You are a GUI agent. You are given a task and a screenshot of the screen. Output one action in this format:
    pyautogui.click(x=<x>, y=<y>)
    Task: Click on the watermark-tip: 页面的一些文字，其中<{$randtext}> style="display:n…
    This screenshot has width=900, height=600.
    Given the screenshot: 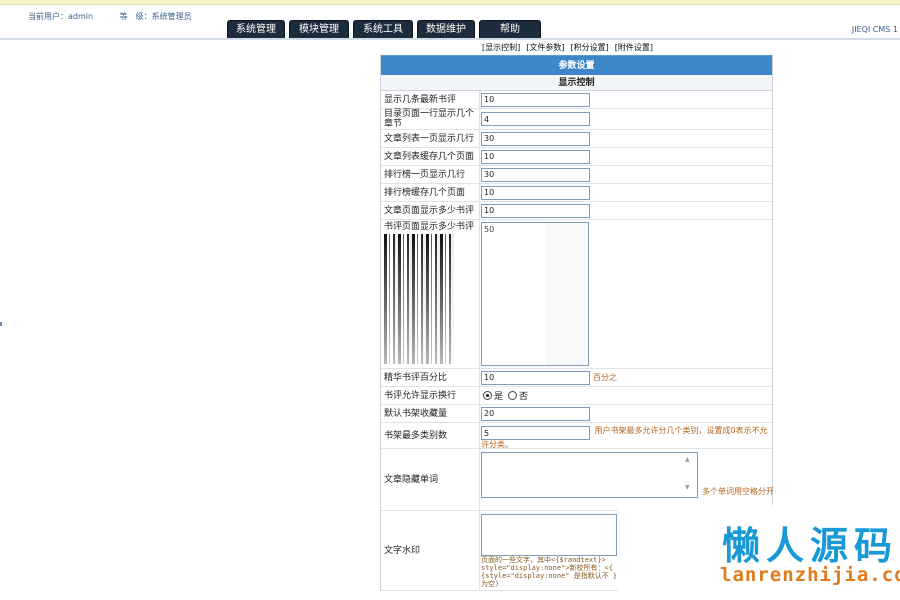 What is the action you would take?
    pyautogui.click(x=549, y=572)
    